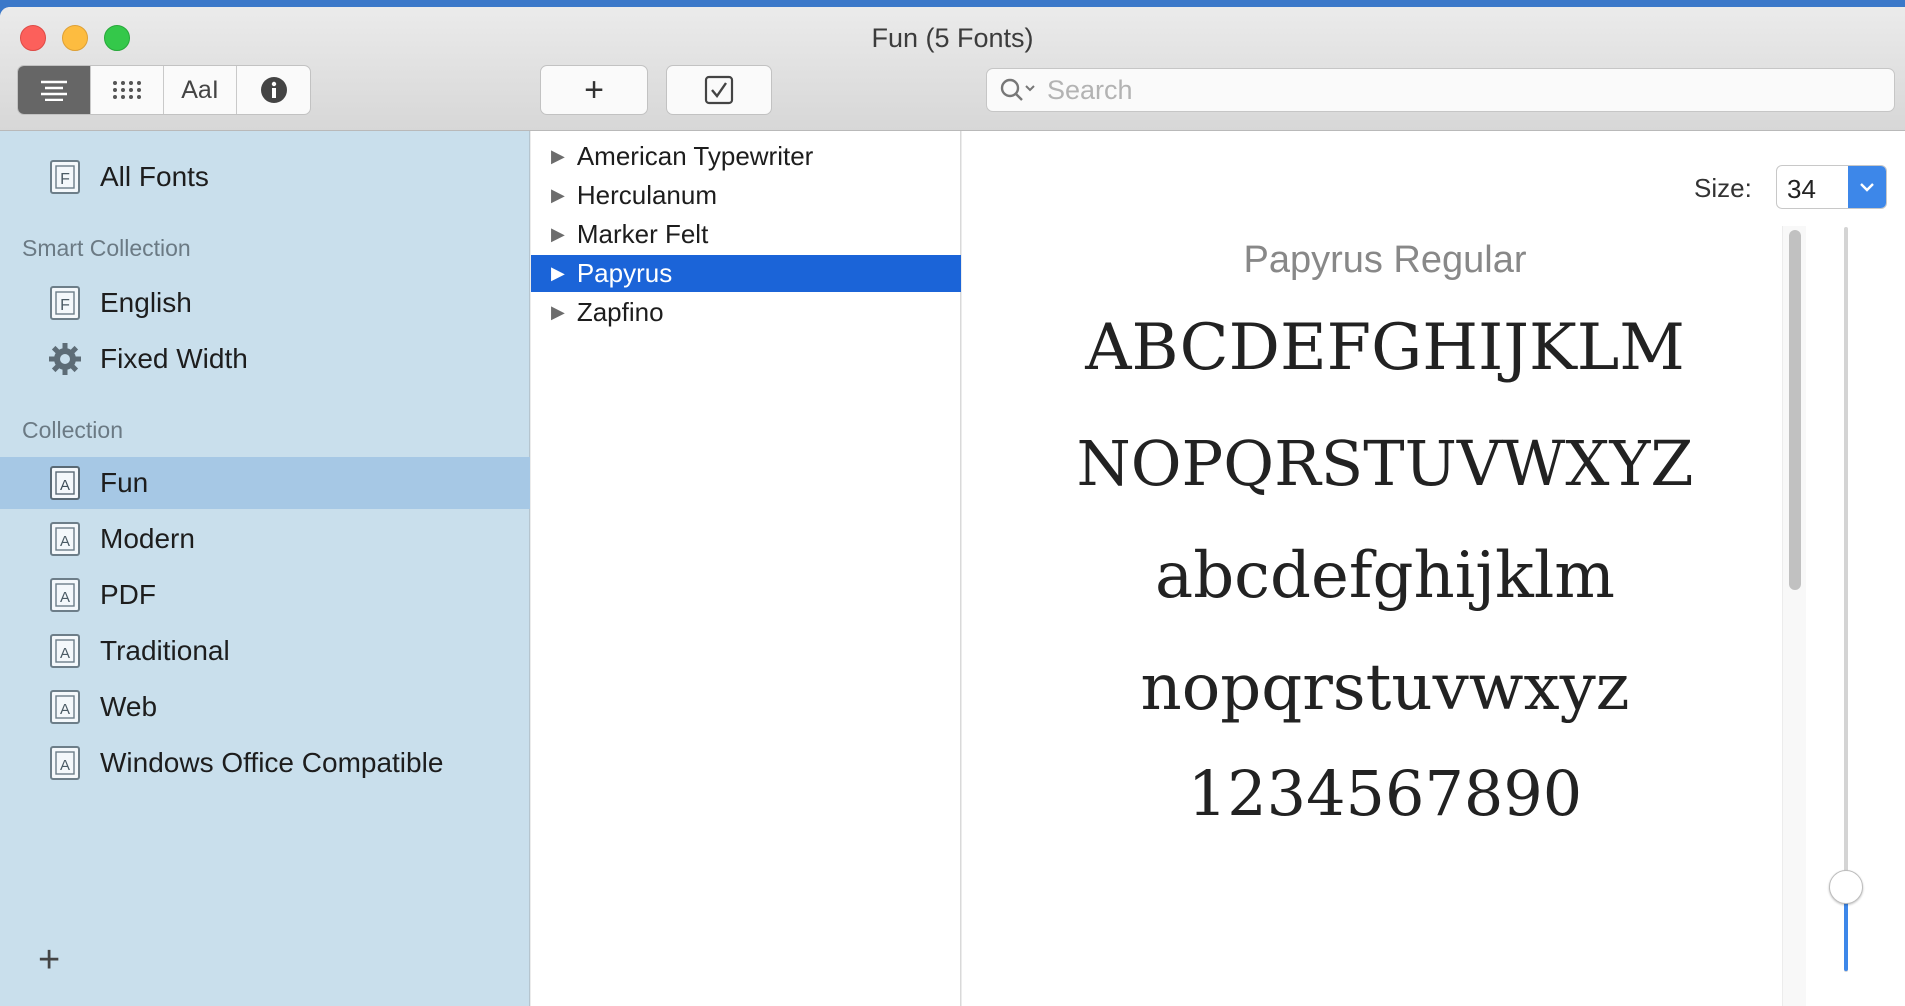 The image size is (1905, 1006). Describe the element at coordinates (165, 650) in the screenshot. I see `sidebar-item-label: Traditional` at that location.